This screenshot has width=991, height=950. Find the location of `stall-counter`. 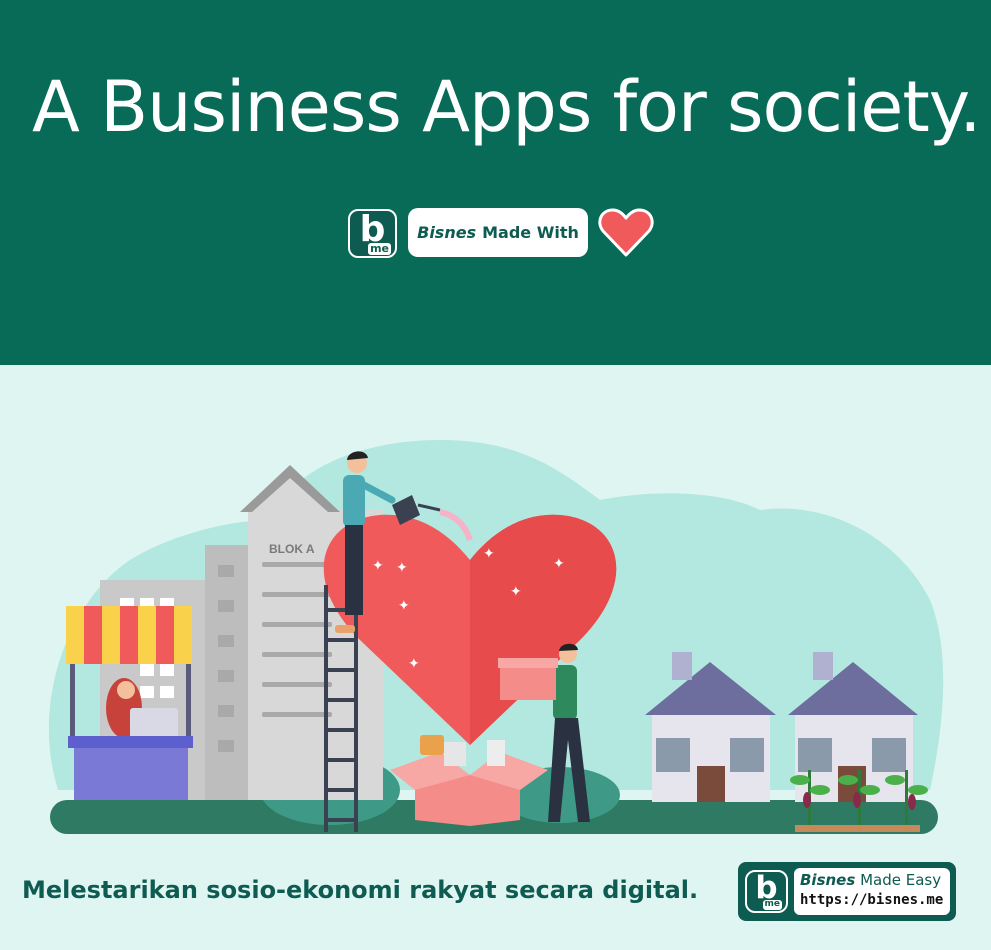

stall-counter is located at coordinates (130, 742).